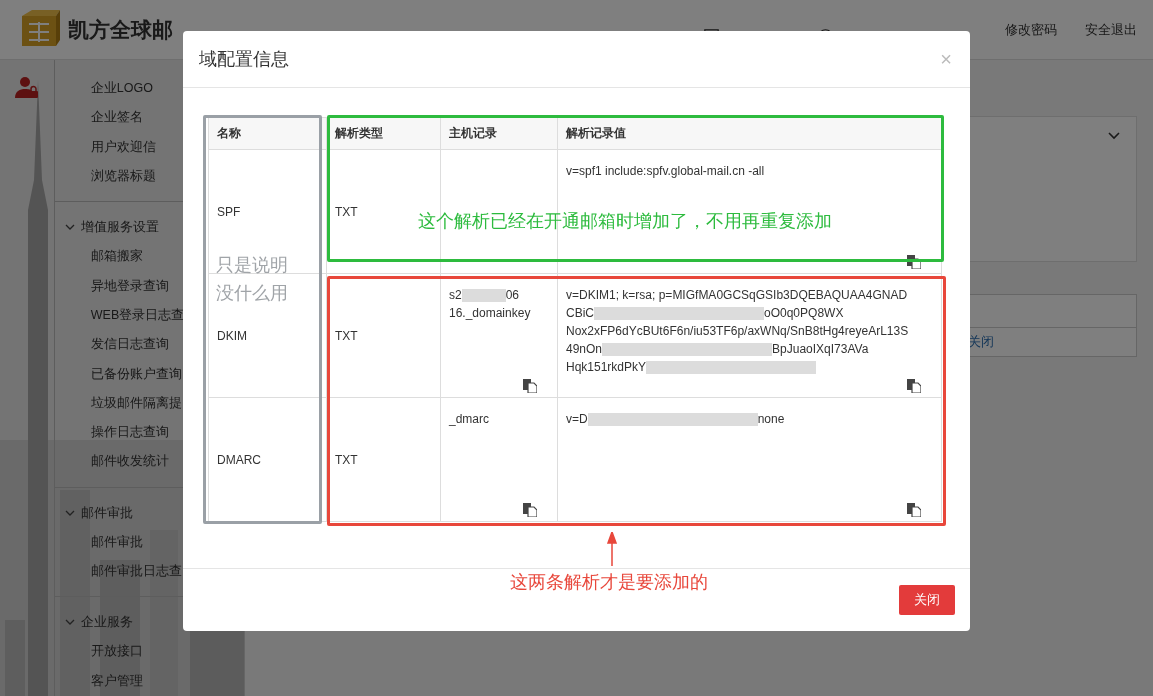 Image resolution: width=1153 pixels, height=696 pixels. Describe the element at coordinates (116, 257) in the screenshot. I see `menu-item: 邮箱搬家` at that location.